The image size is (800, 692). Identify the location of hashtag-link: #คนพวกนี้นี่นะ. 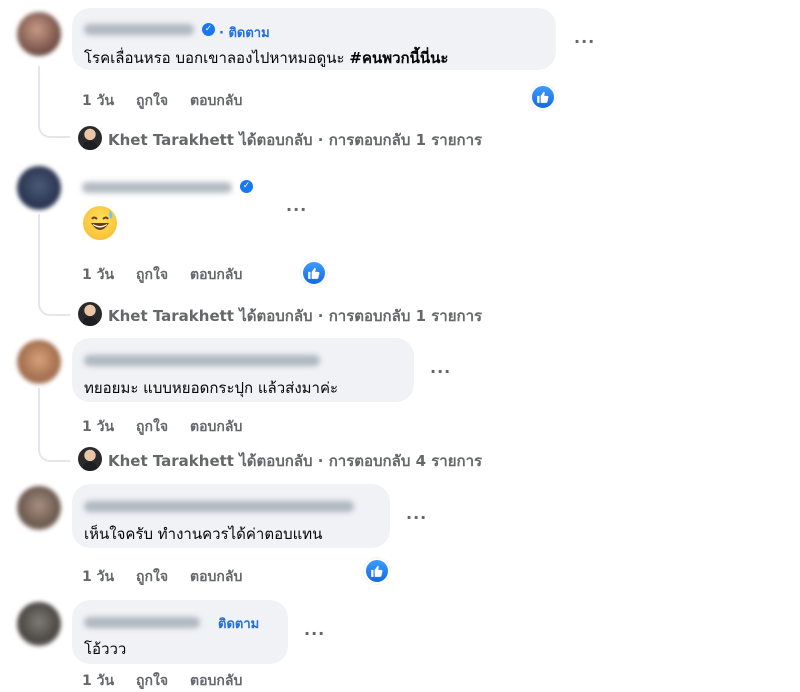
(398, 58).